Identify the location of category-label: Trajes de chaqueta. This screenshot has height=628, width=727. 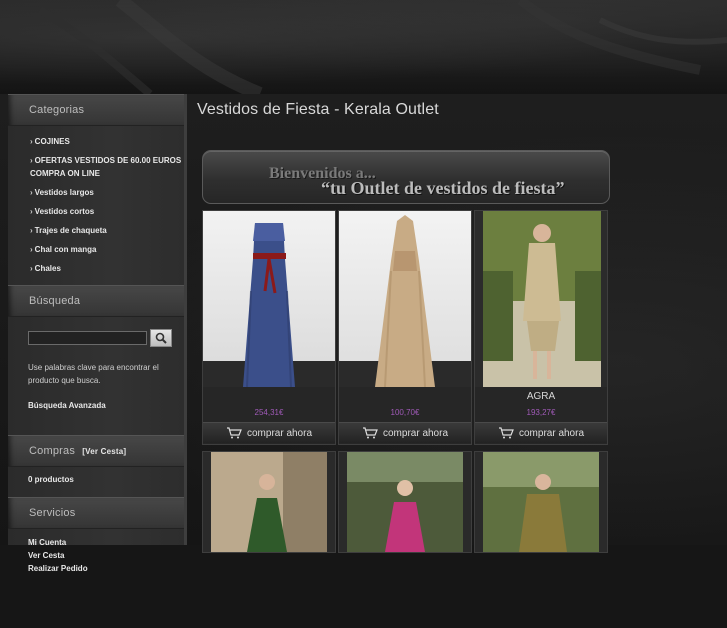
(70, 230).